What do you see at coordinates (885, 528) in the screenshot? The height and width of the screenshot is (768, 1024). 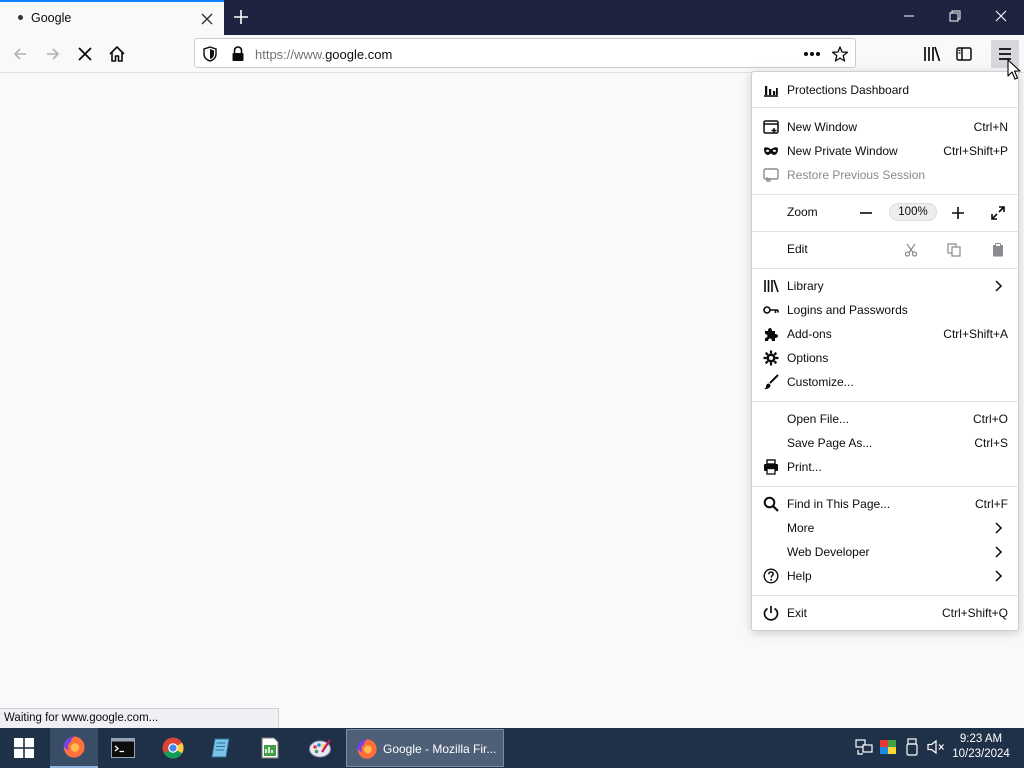 I see `menu-item-more: More` at bounding box center [885, 528].